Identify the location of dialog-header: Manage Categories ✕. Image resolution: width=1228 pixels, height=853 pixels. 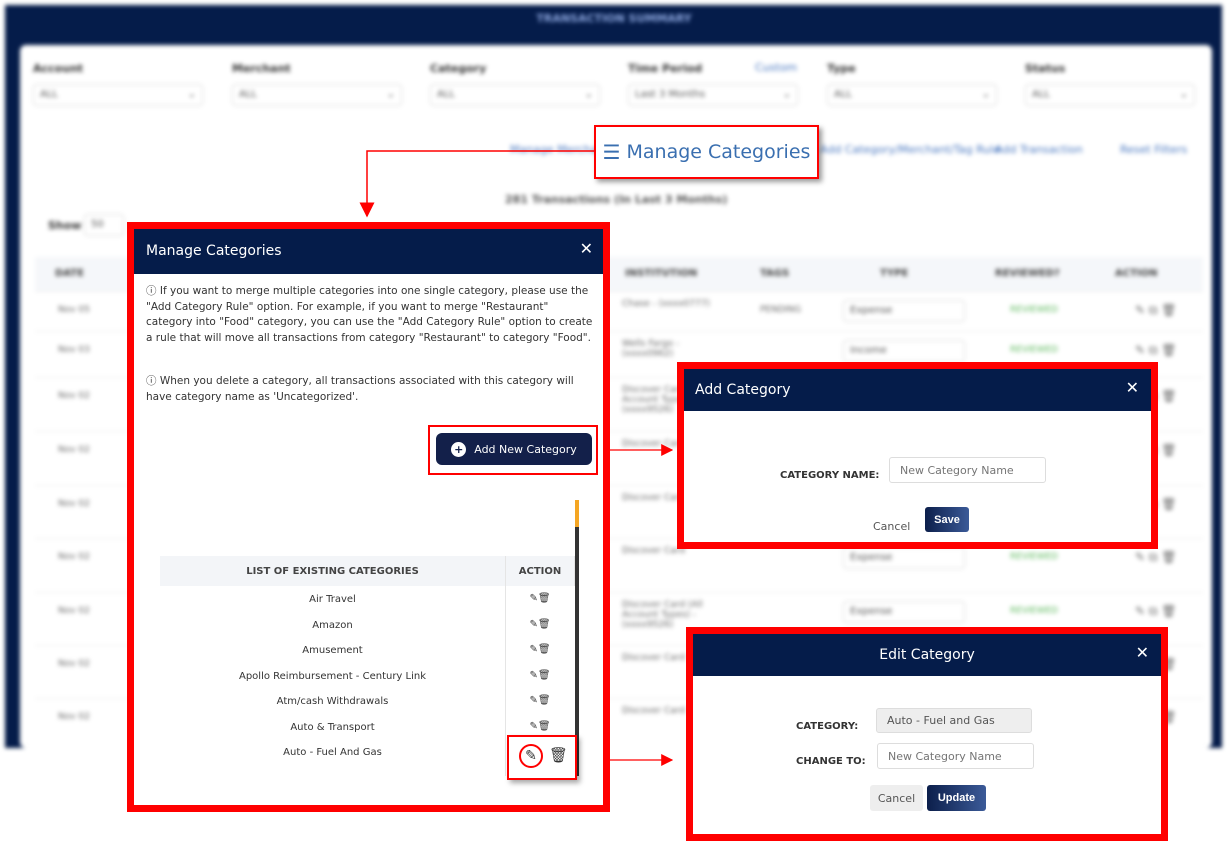
(368, 251).